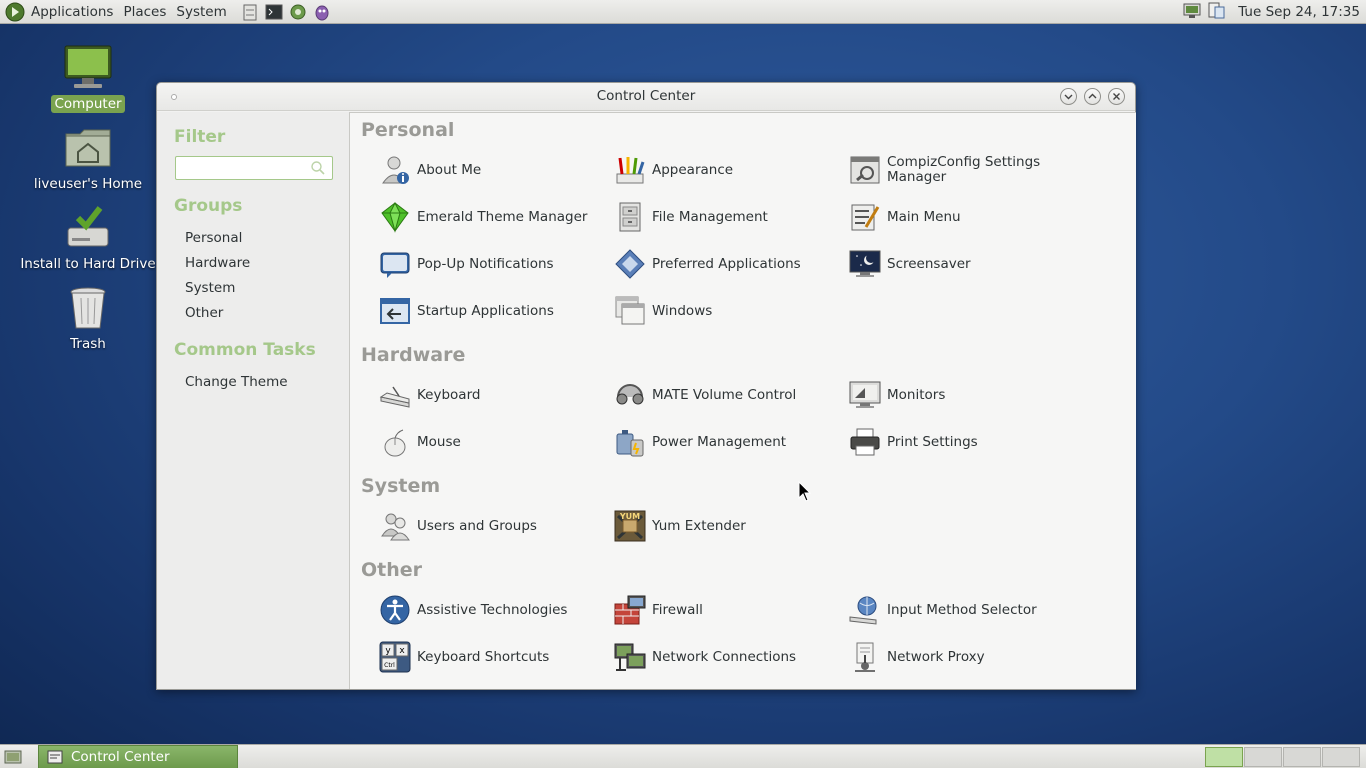 The height and width of the screenshot is (768, 1366). I want to click on item-file-management: File Management, so click(729, 217).